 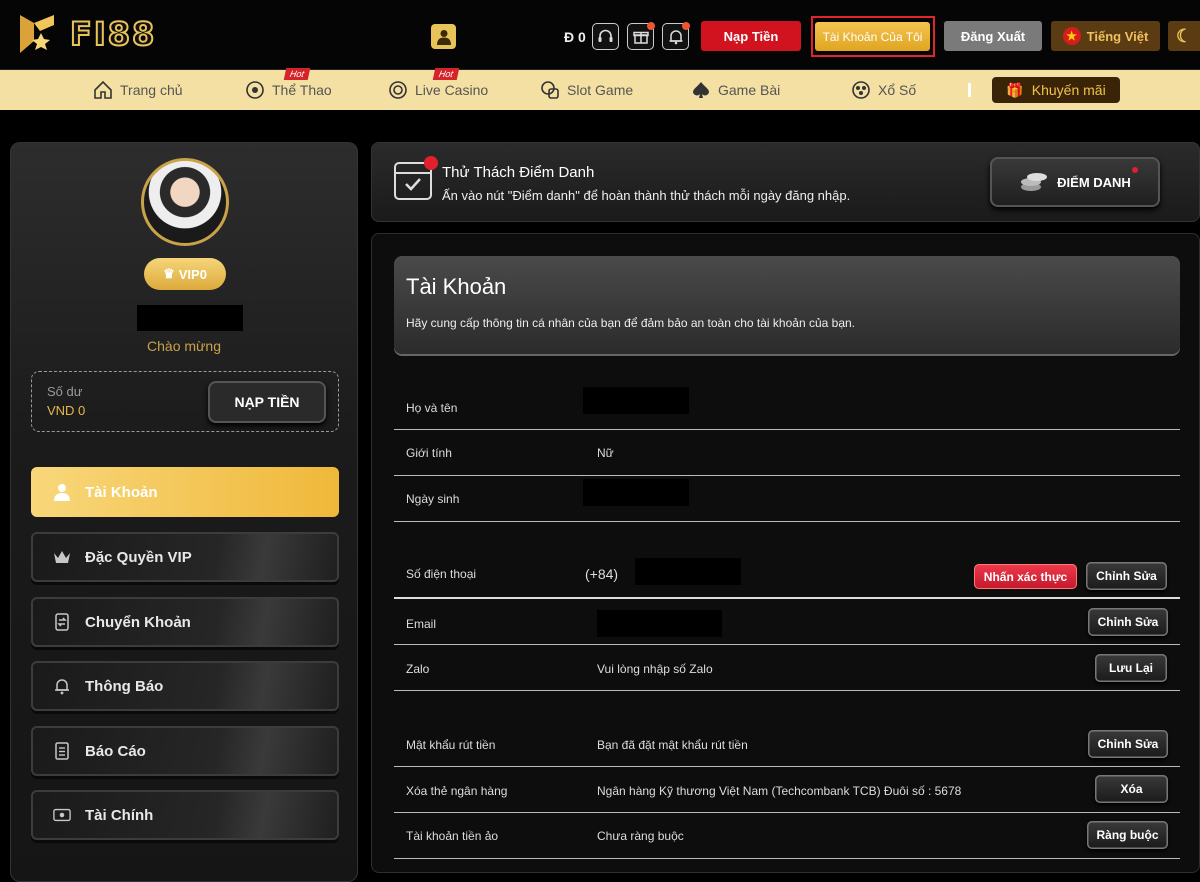 What do you see at coordinates (185, 751) in the screenshot?
I see `sidebar-item-reports: Báo Cáo` at bounding box center [185, 751].